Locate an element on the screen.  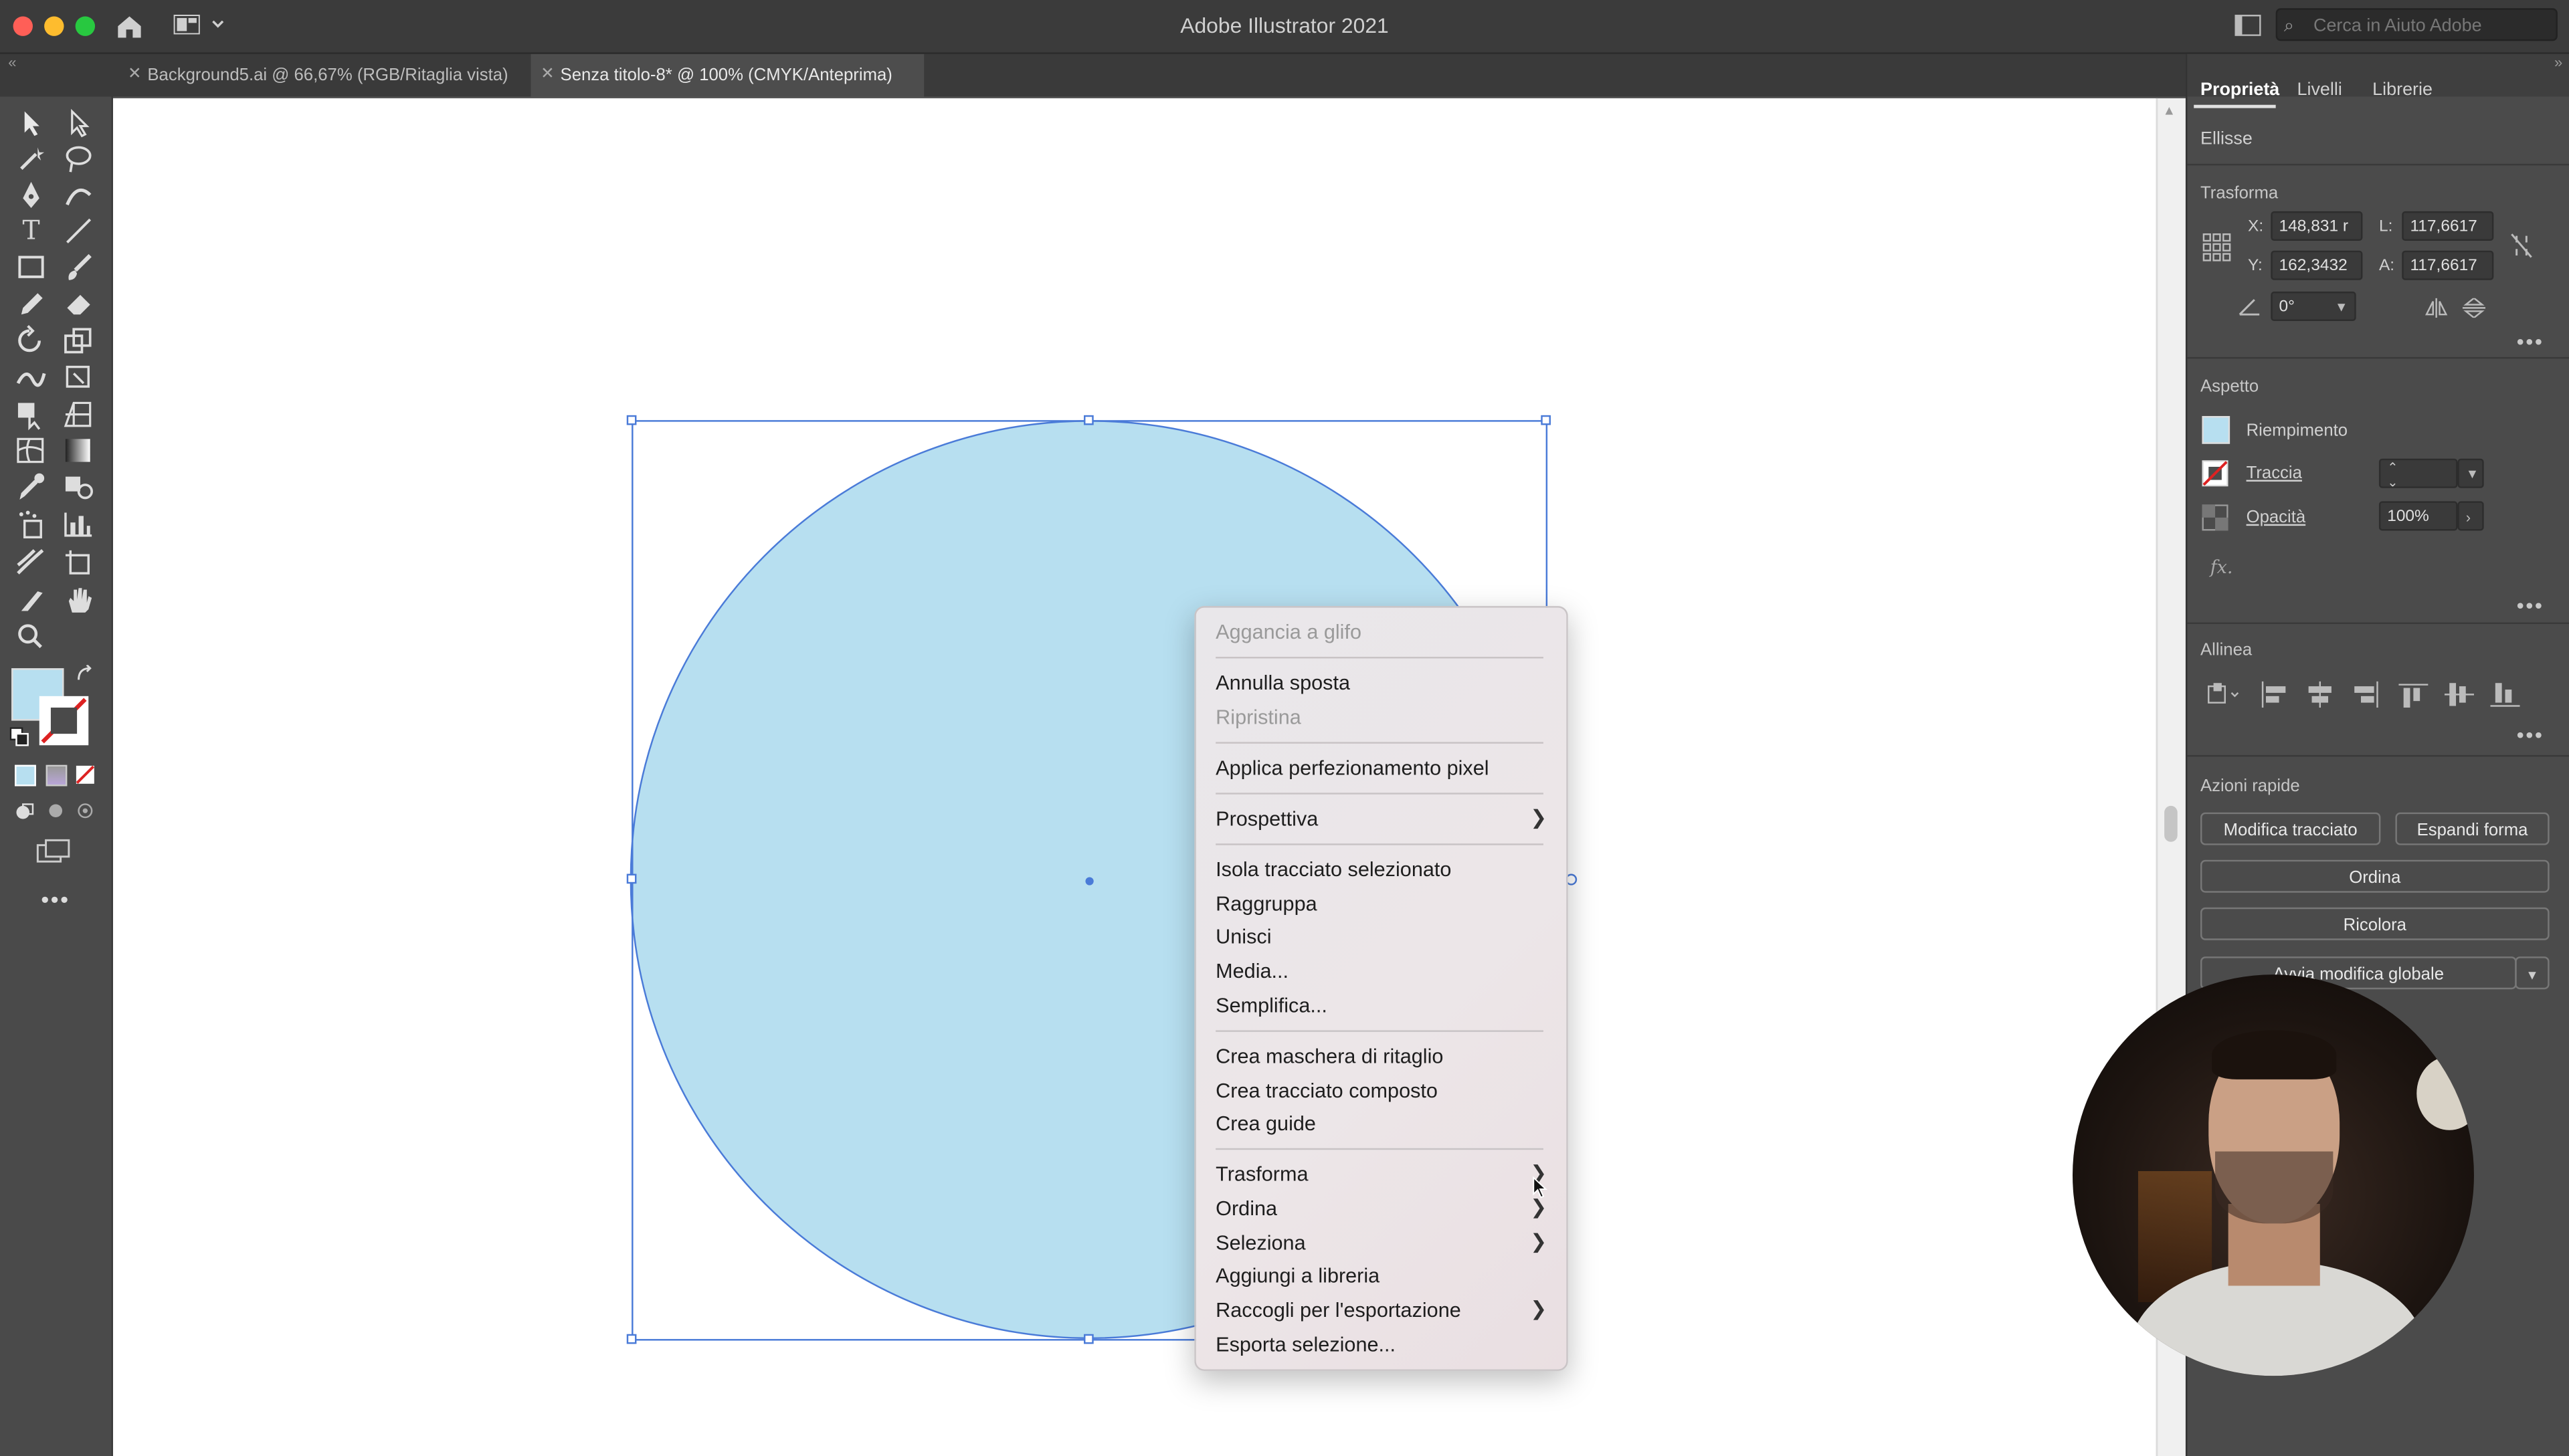
menu-item-transform: Trasforma is located at coordinates (1262, 1174).